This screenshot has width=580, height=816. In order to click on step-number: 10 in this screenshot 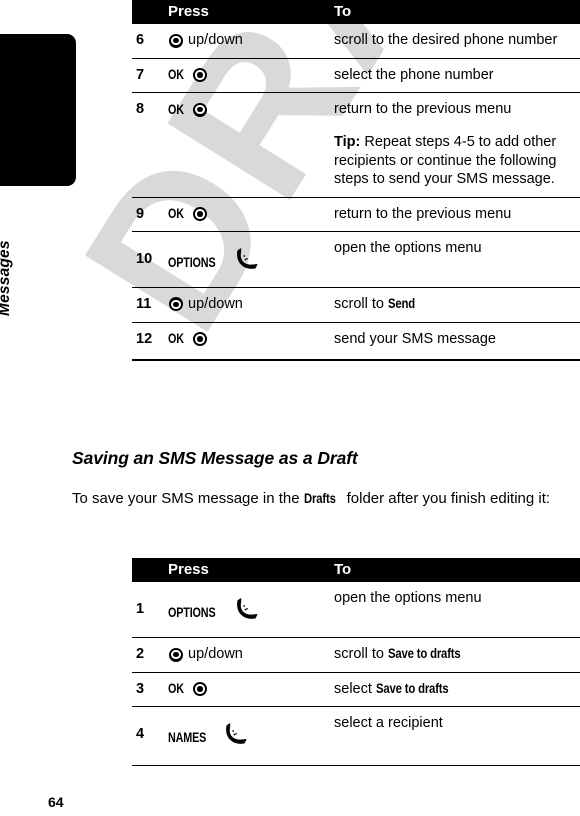, I will do `click(147, 259)`.